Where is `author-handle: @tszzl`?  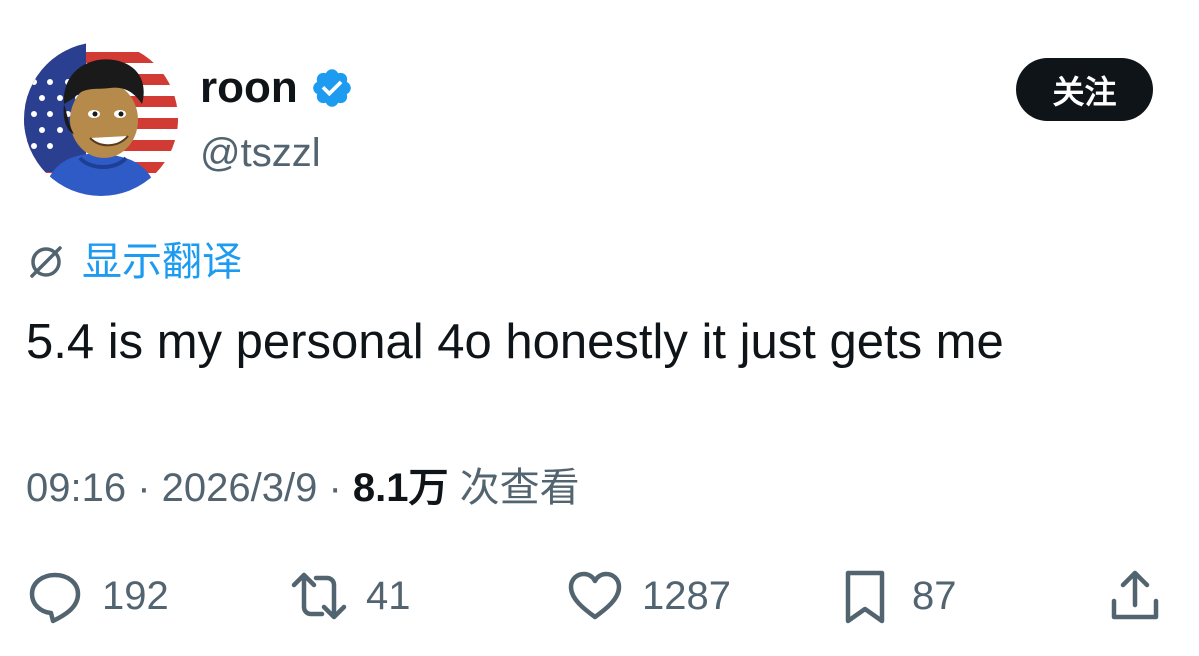 author-handle: @tszzl is located at coordinates (260, 153).